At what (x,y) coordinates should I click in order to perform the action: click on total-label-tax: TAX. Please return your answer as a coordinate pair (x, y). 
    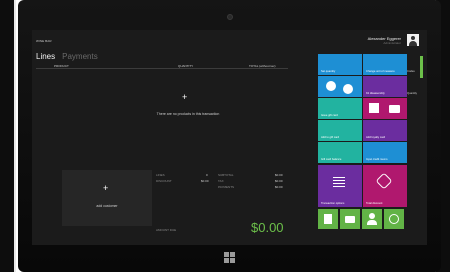
    Looking at the image, I should click on (221, 181).